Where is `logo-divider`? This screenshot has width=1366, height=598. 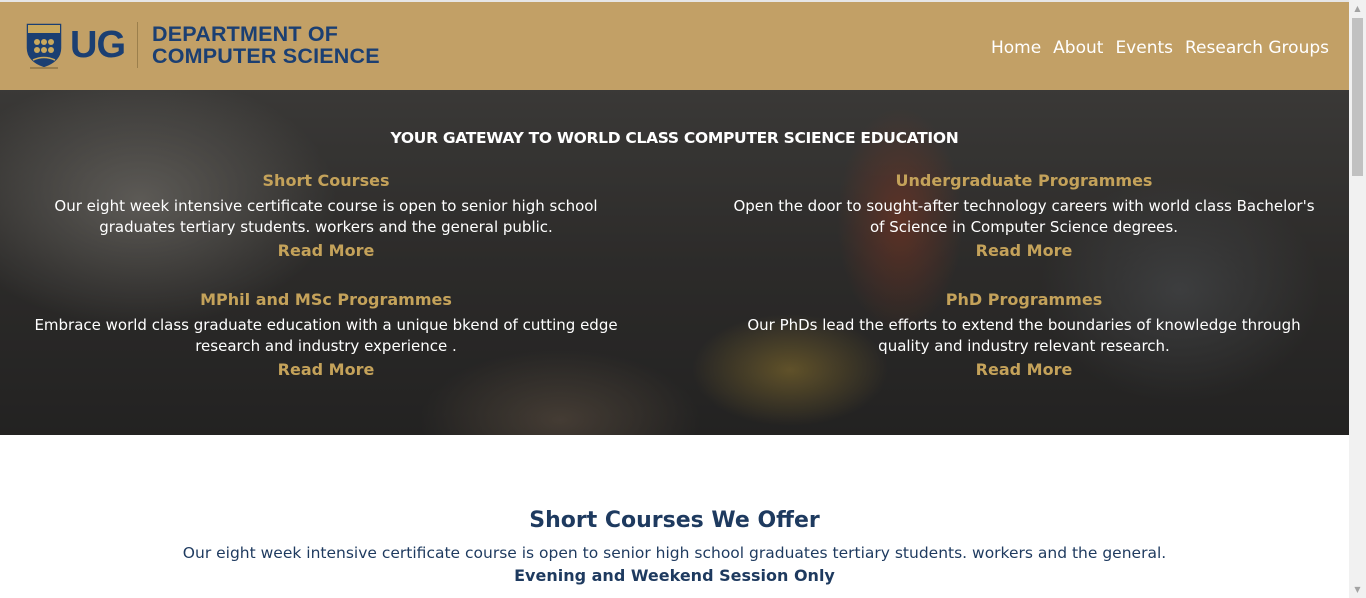 logo-divider is located at coordinates (137, 45).